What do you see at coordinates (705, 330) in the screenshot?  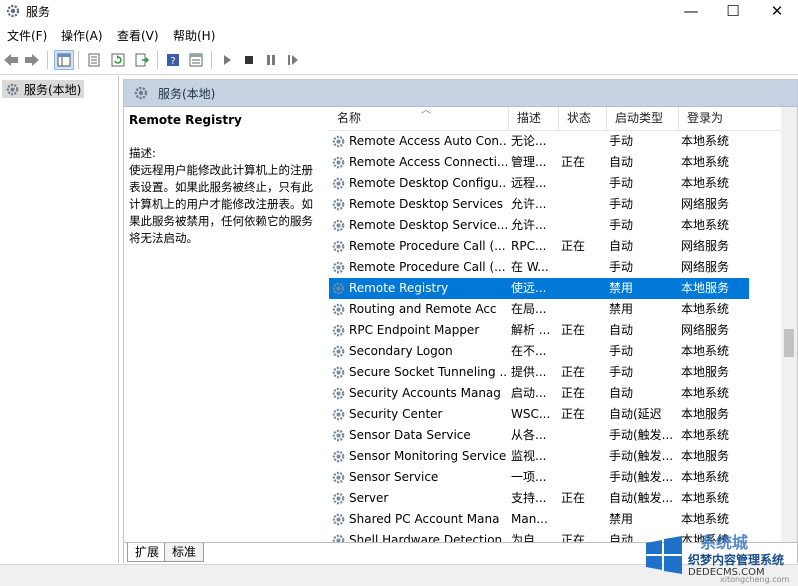 I see `service-logon-as: 网络服务` at bounding box center [705, 330].